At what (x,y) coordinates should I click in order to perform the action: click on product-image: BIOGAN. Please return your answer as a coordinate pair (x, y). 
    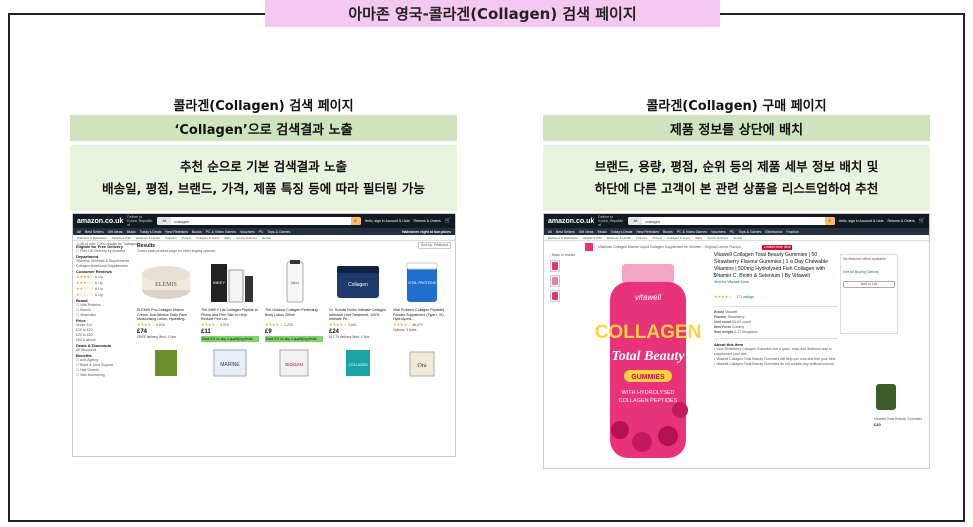
    Looking at the image, I should click on (294, 363).